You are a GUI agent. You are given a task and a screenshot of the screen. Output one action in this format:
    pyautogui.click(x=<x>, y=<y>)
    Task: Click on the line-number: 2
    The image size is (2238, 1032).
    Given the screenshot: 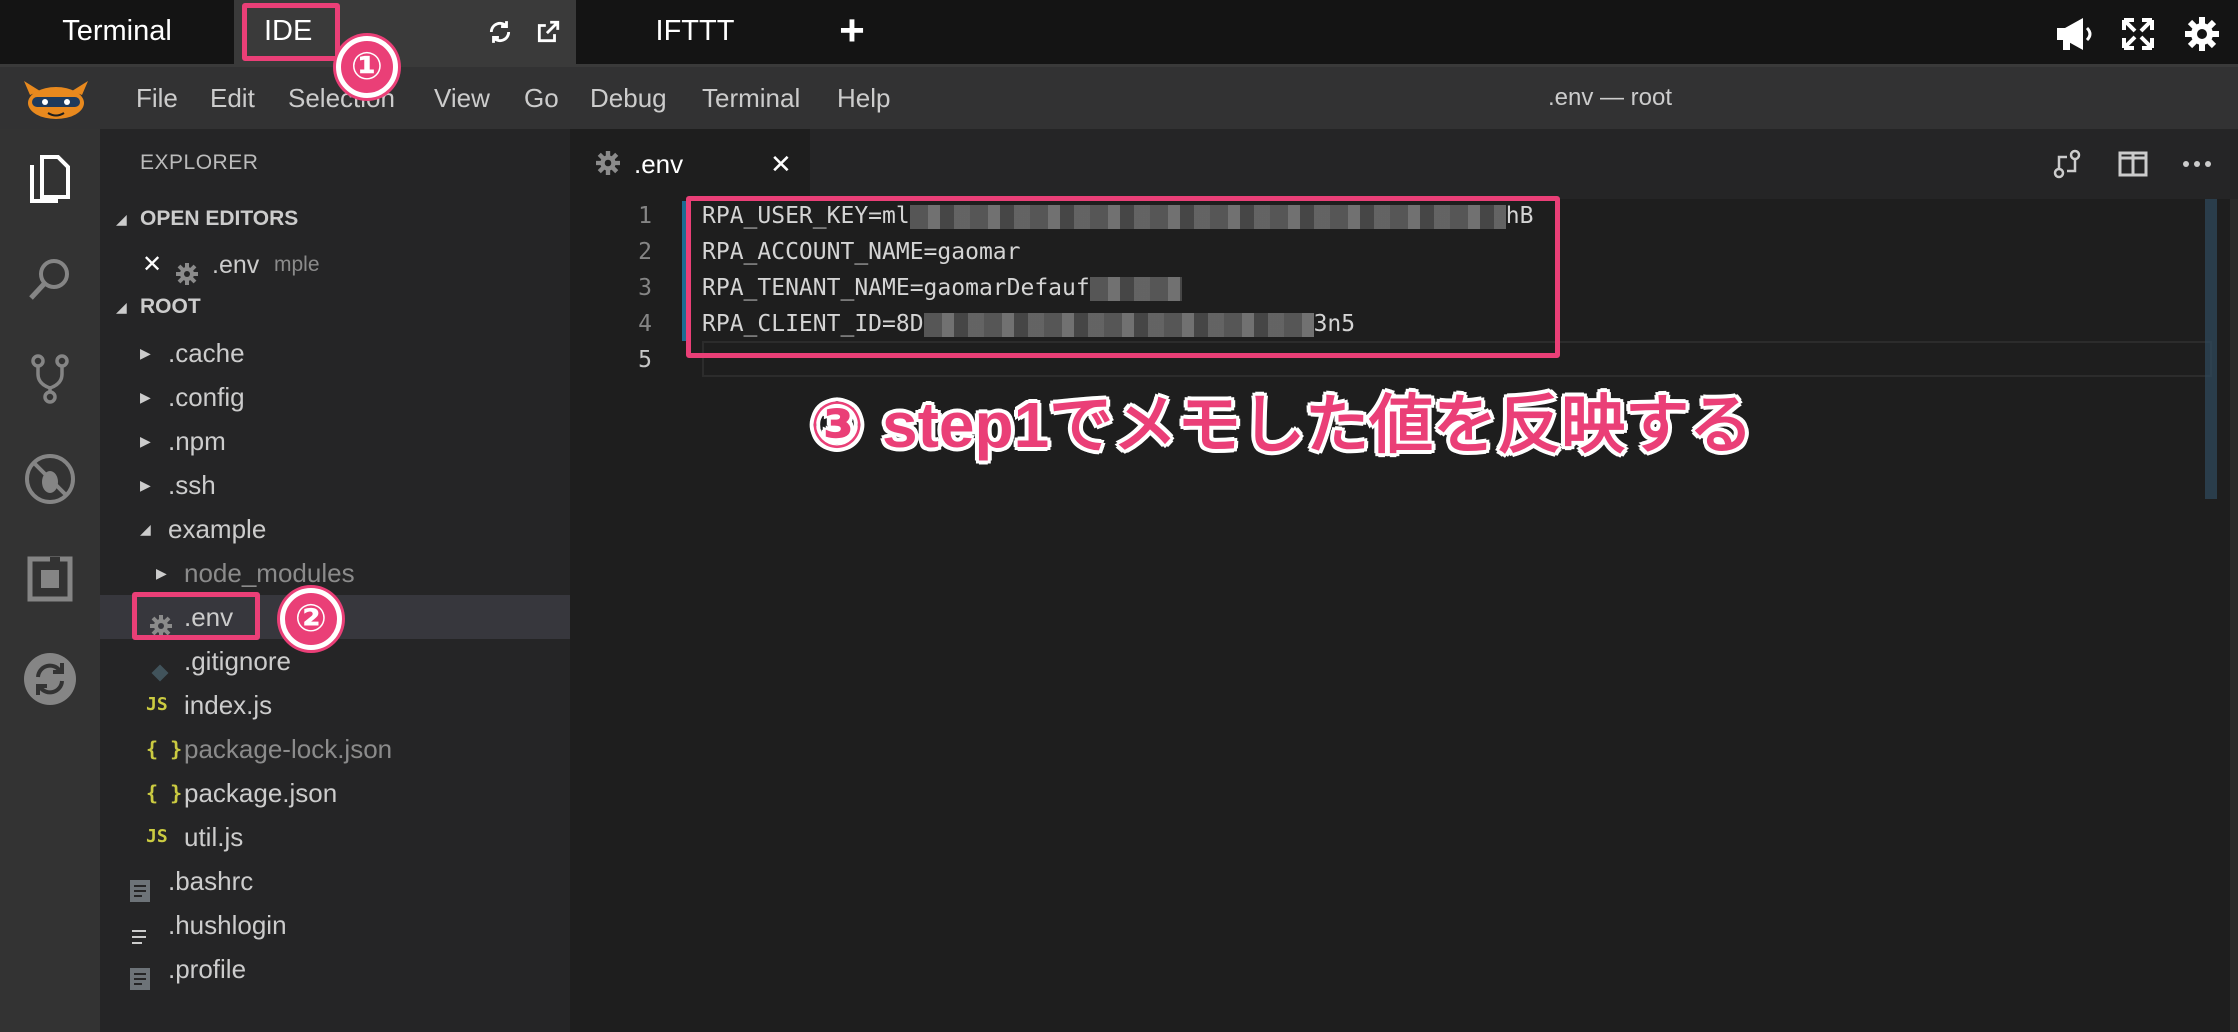 What is the action you would take?
    pyautogui.click(x=645, y=252)
    